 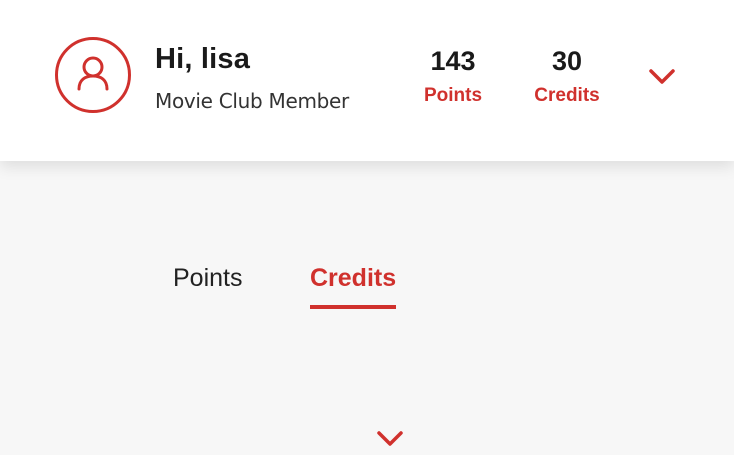 I want to click on credits-stat: 30 Credits, so click(x=567, y=76).